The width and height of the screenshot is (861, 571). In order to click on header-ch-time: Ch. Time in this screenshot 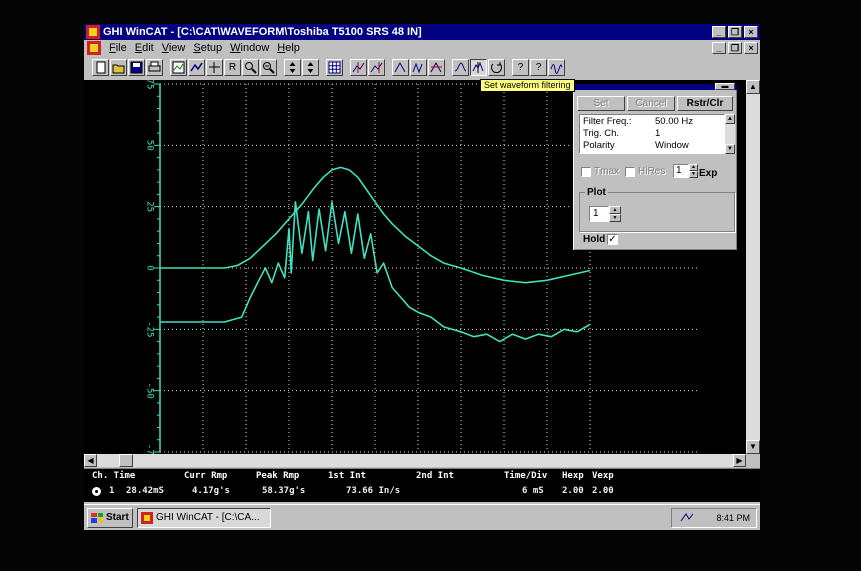, I will do `click(114, 476)`.